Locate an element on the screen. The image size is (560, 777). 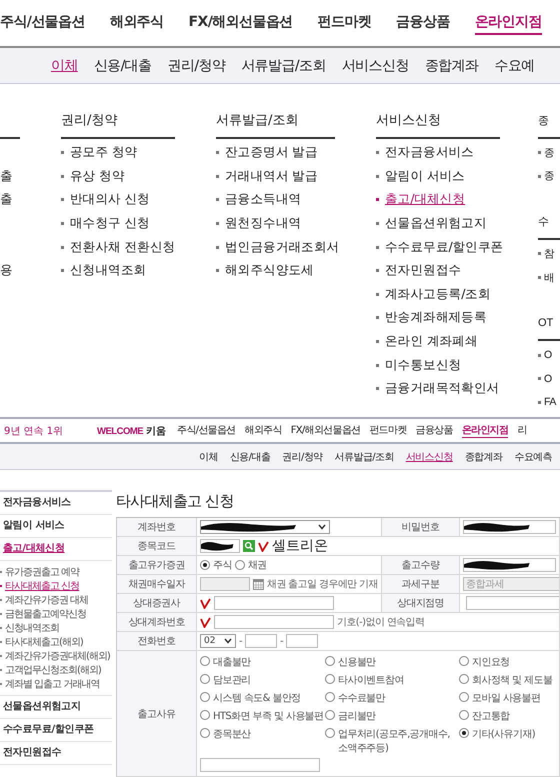
menu-link: 금융거래목적확인서 is located at coordinates (438, 389).